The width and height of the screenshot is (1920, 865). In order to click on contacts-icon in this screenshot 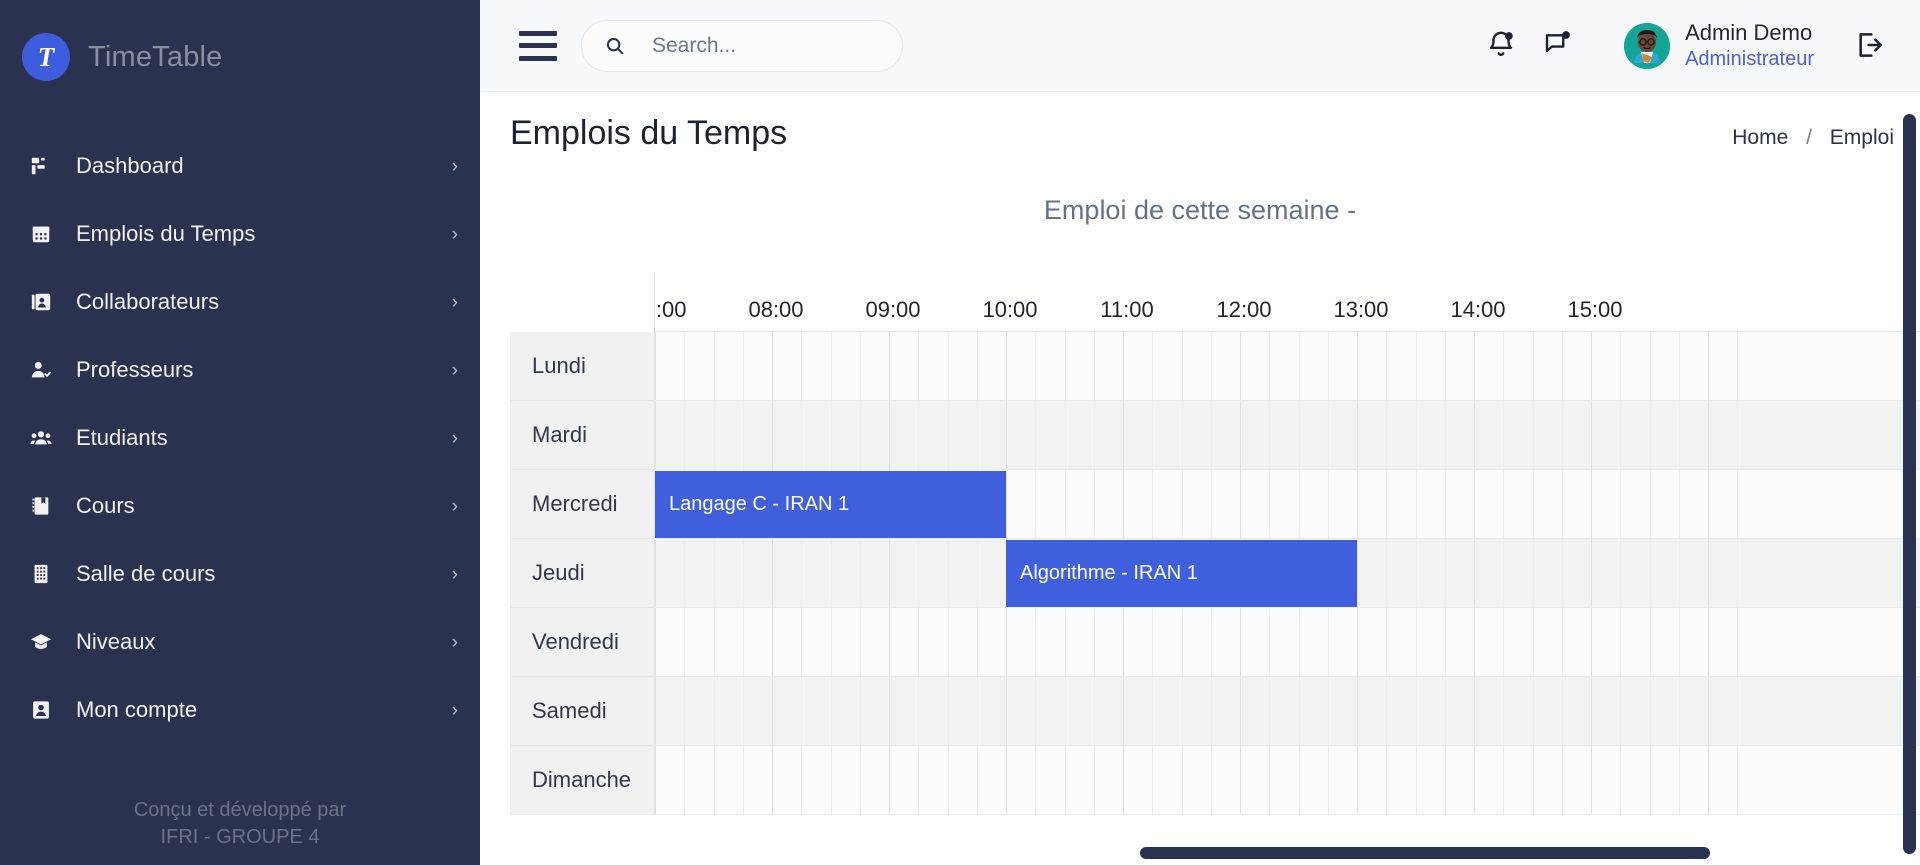, I will do `click(41, 302)`.